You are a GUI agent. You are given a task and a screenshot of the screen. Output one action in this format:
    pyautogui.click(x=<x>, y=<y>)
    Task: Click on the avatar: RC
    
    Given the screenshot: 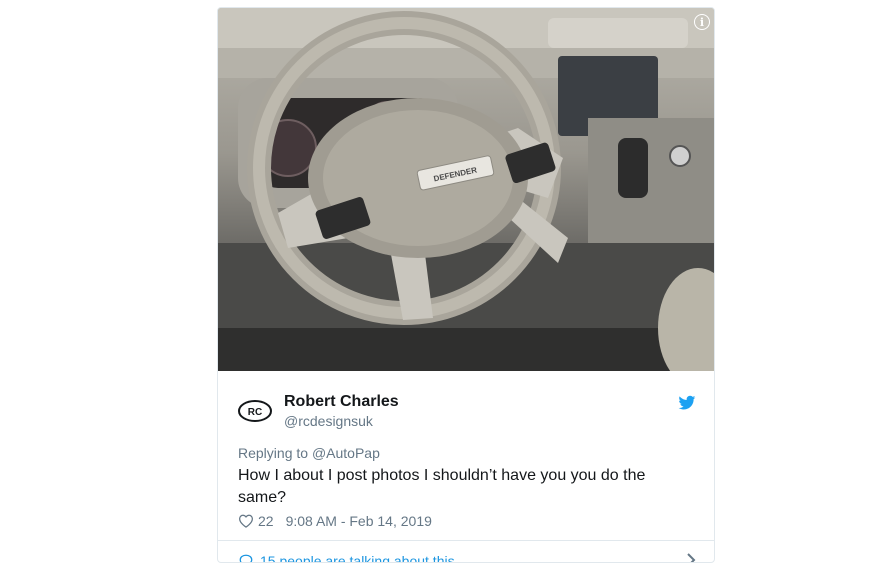 What is the action you would take?
    pyautogui.click(x=255, y=411)
    